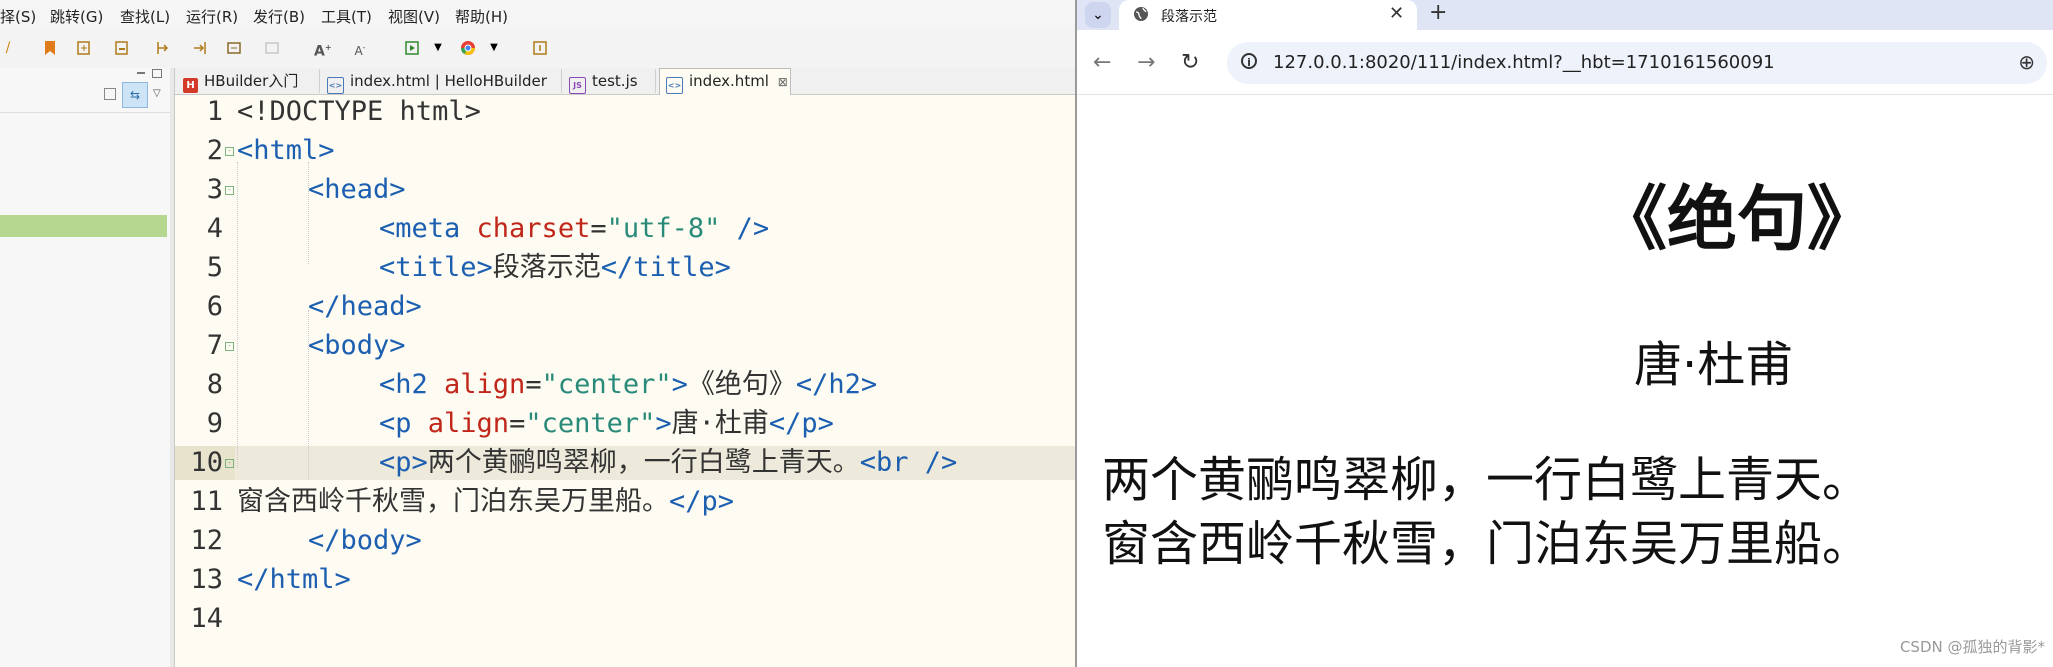 Image resolution: width=2053 pixels, height=667 pixels. Describe the element at coordinates (206, 618) in the screenshot. I see `line-number: 14` at that location.